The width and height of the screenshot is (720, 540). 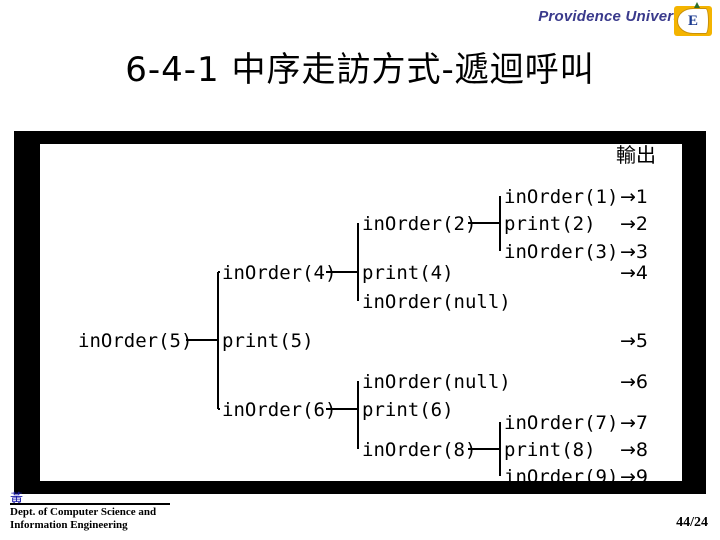 I want to click on header-university-name: Providence University, so click(x=619, y=16).